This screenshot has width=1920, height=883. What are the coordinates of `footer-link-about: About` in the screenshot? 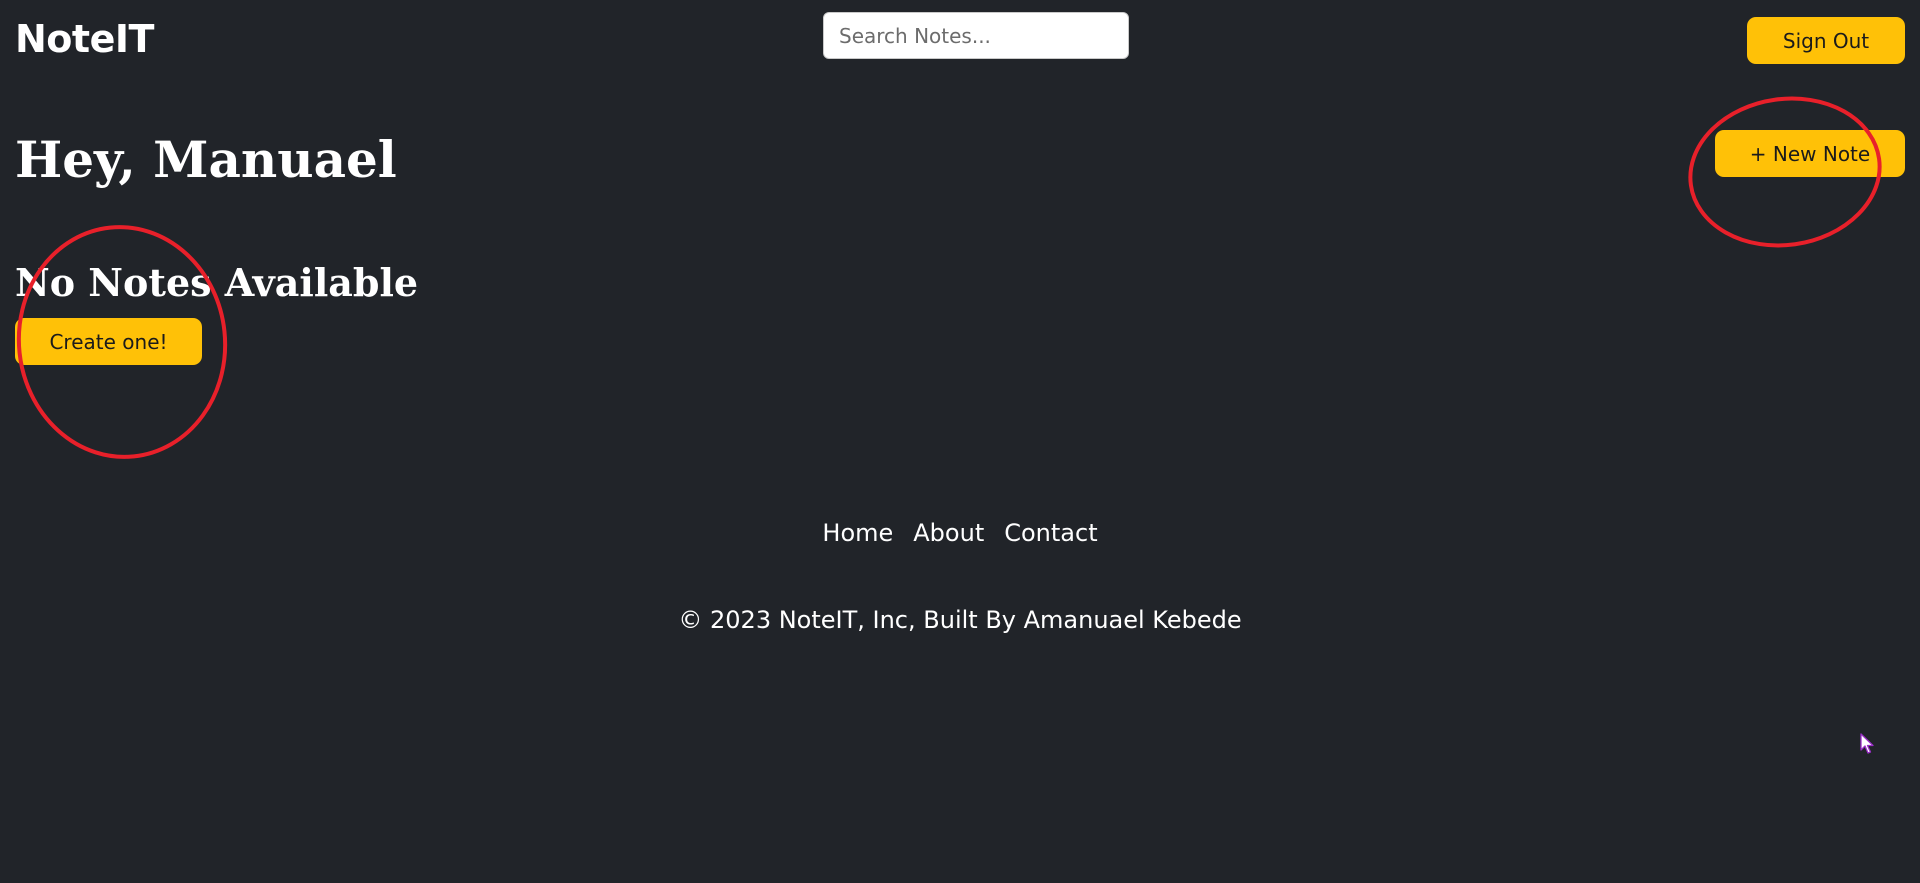 It's located at (948, 533).